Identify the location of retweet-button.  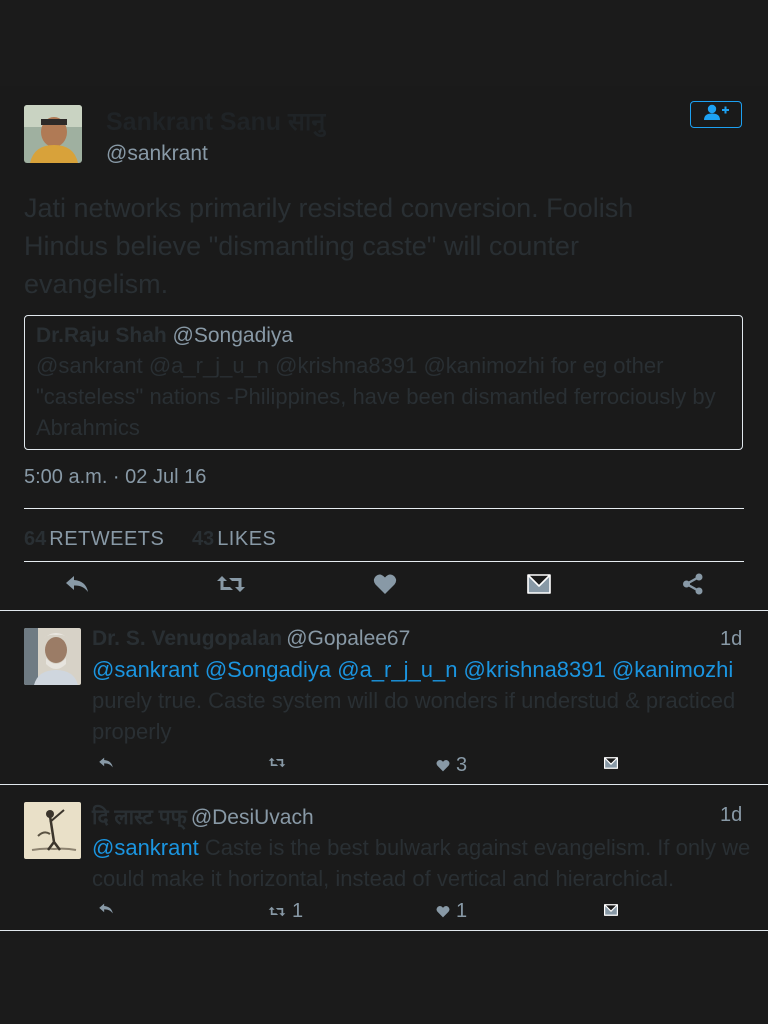
(231, 586).